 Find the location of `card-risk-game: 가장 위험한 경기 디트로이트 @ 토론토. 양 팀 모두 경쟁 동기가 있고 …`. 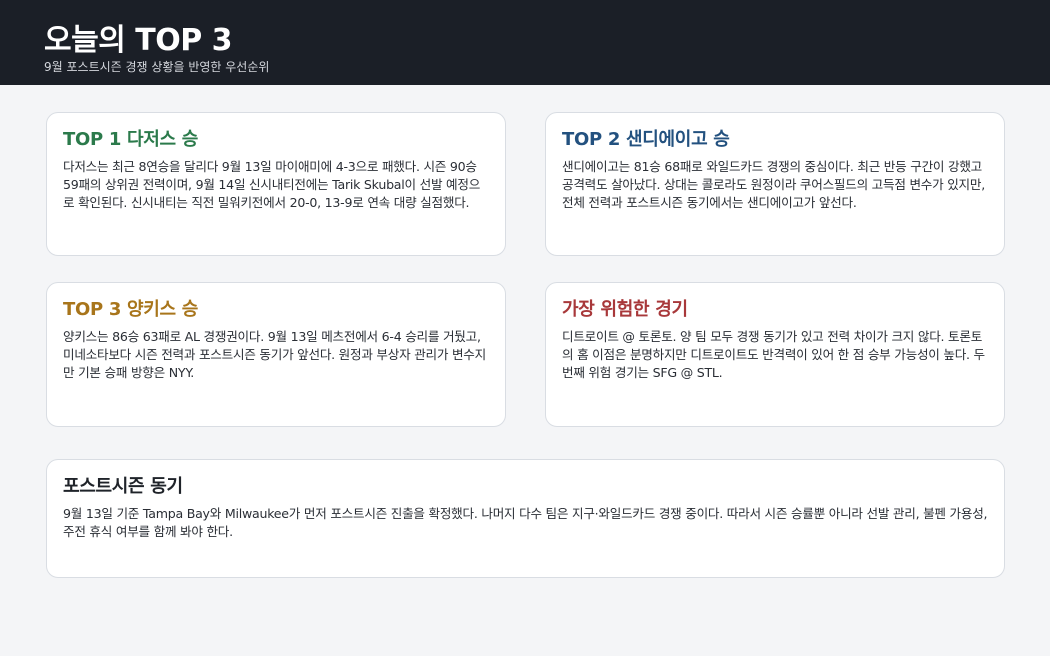

card-risk-game: 가장 위험한 경기 디트로이트 @ 토론토. 양 팀 모두 경쟁 동기가 있고 … is located at coordinates (775, 354).